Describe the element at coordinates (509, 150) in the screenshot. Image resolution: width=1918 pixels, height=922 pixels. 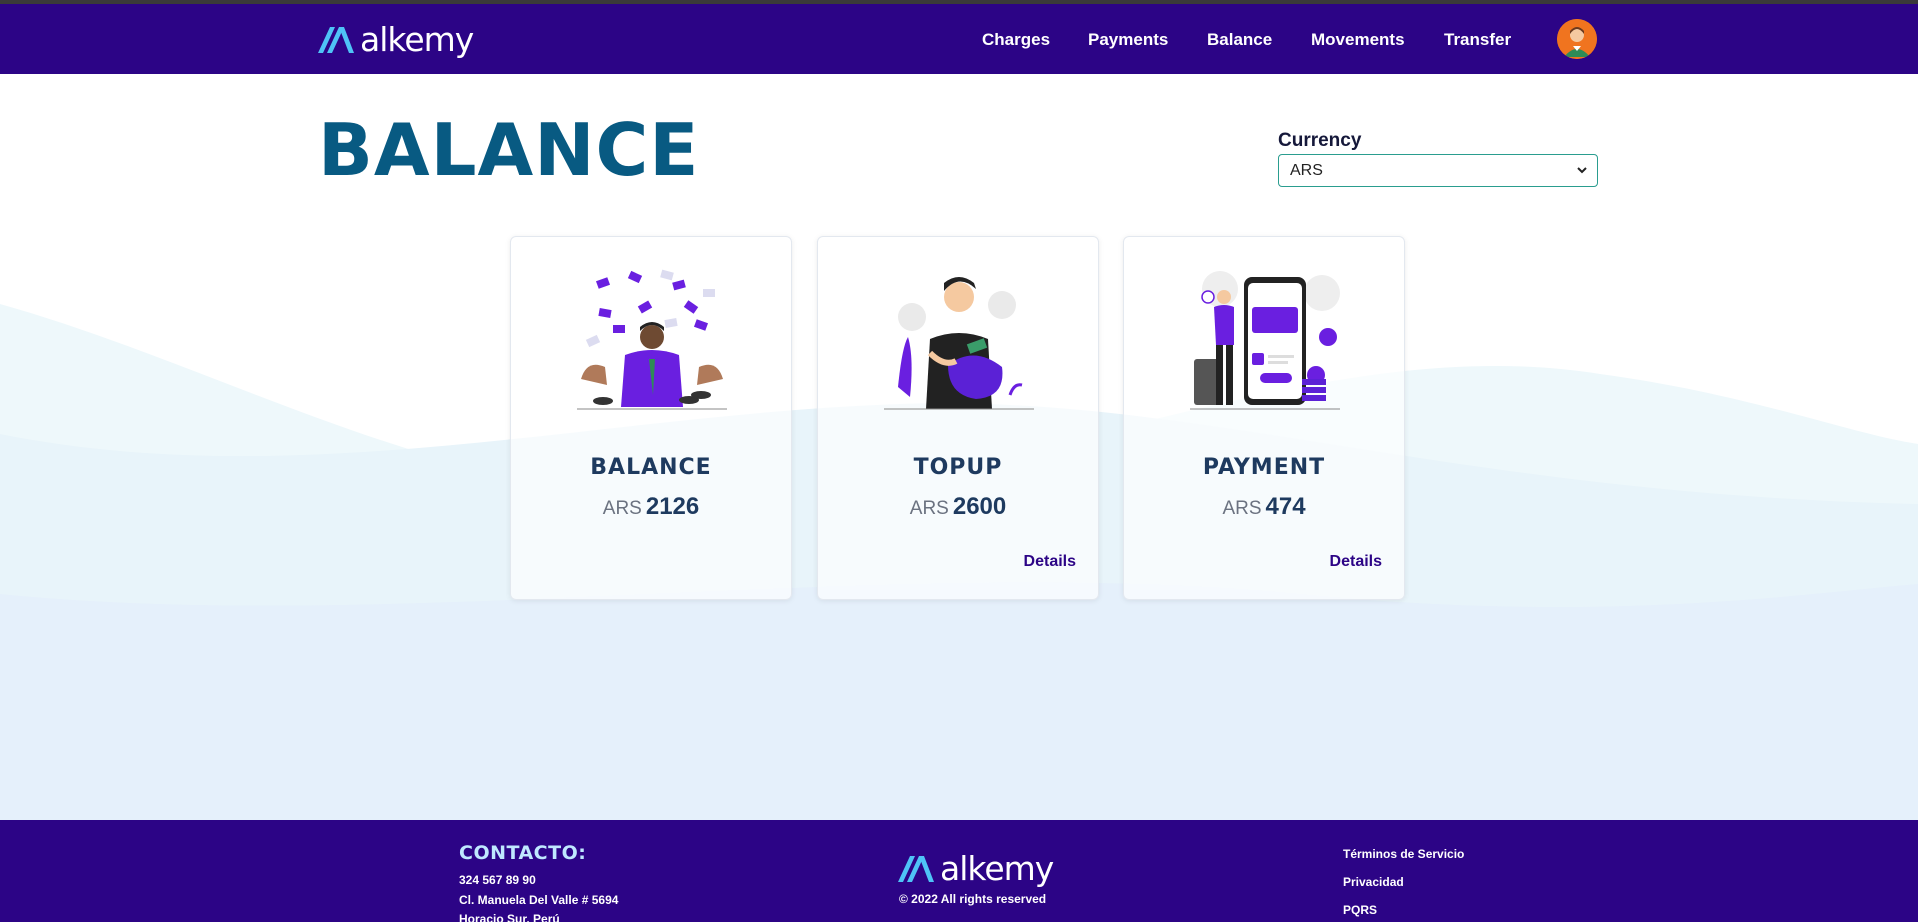
I see `page-title: BALANCE` at that location.